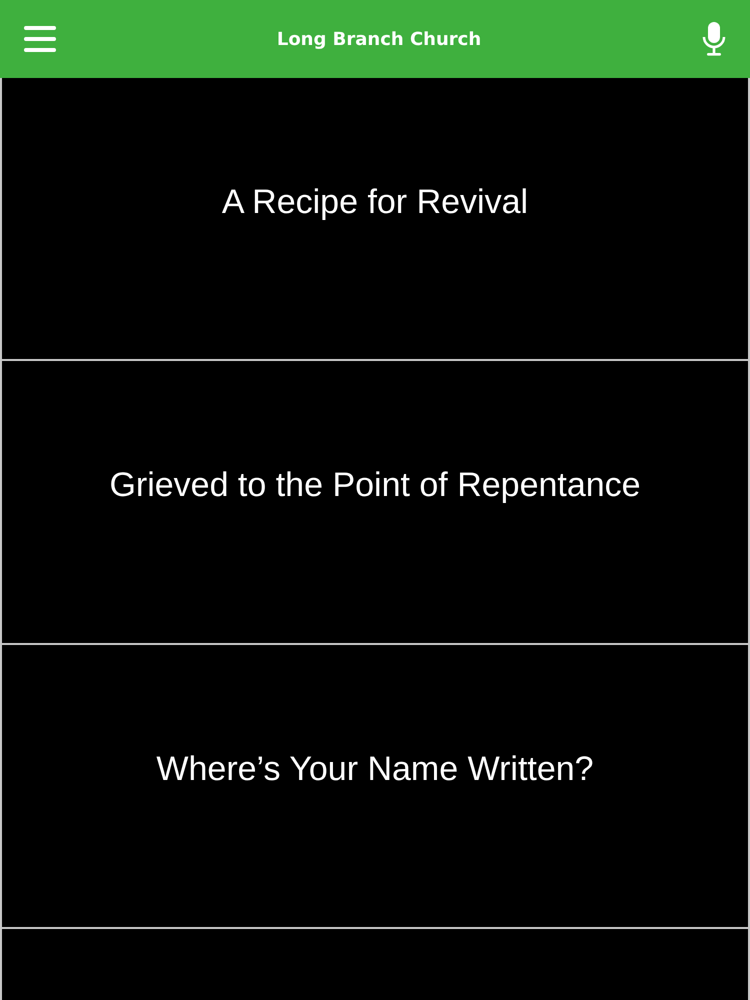  What do you see at coordinates (375, 202) in the screenshot?
I see `sermon-title: A Recipe for Revival` at bounding box center [375, 202].